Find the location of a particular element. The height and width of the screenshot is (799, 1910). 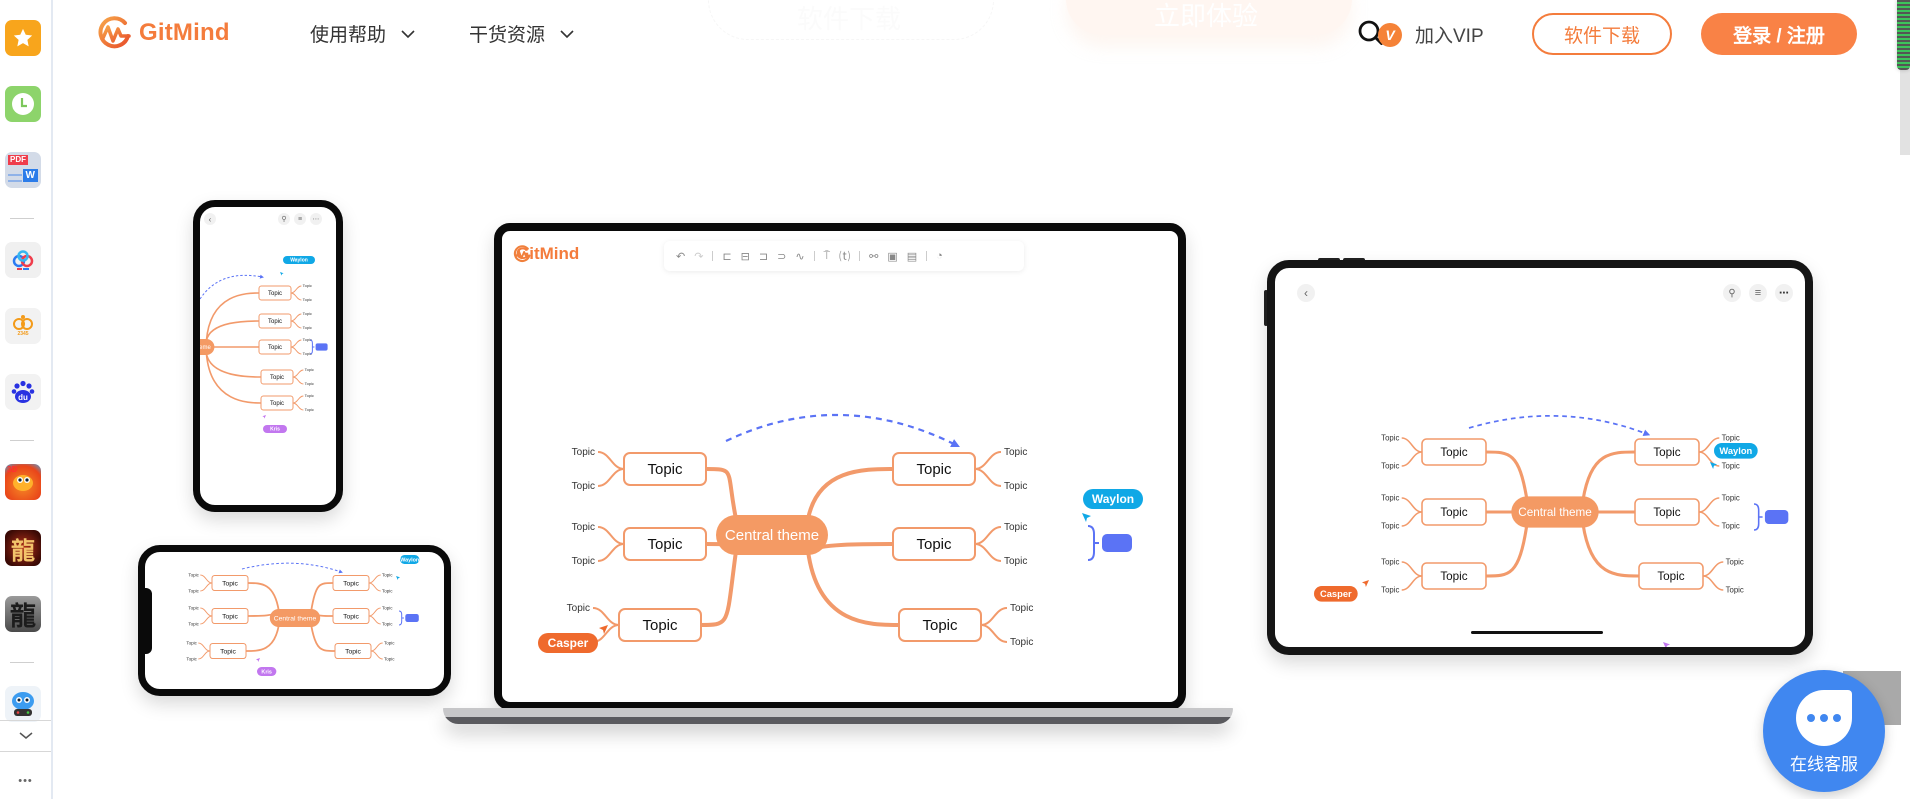

ghost-try-button: 立即体验 is located at coordinates (1209, 17).